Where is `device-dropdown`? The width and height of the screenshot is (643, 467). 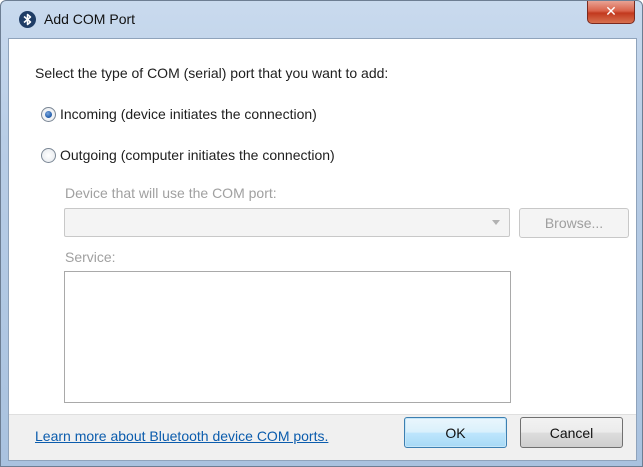 device-dropdown is located at coordinates (287, 222).